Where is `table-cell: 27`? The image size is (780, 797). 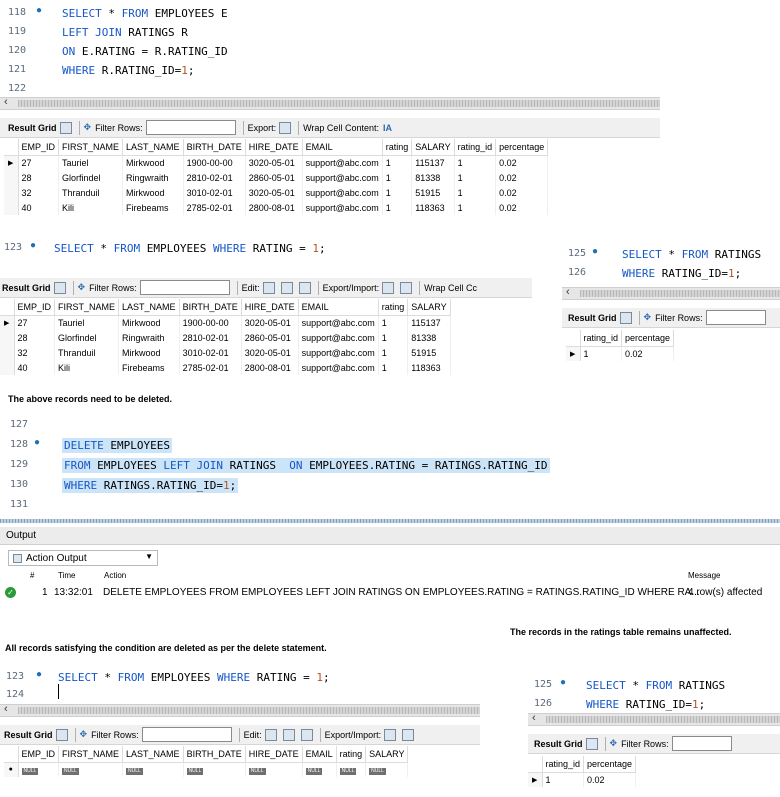 table-cell: 27 is located at coordinates (35, 322).